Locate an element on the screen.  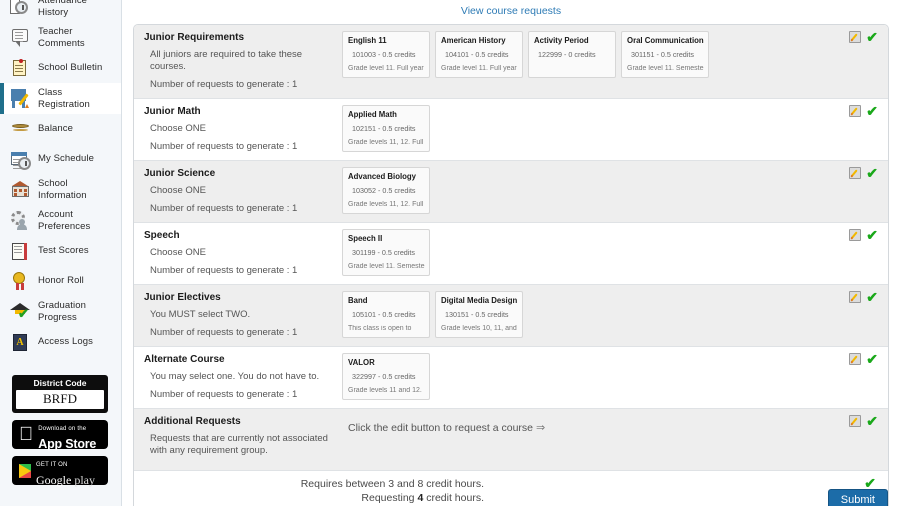
sidebar-item-label: School Information is located at coordinates (62, 189).